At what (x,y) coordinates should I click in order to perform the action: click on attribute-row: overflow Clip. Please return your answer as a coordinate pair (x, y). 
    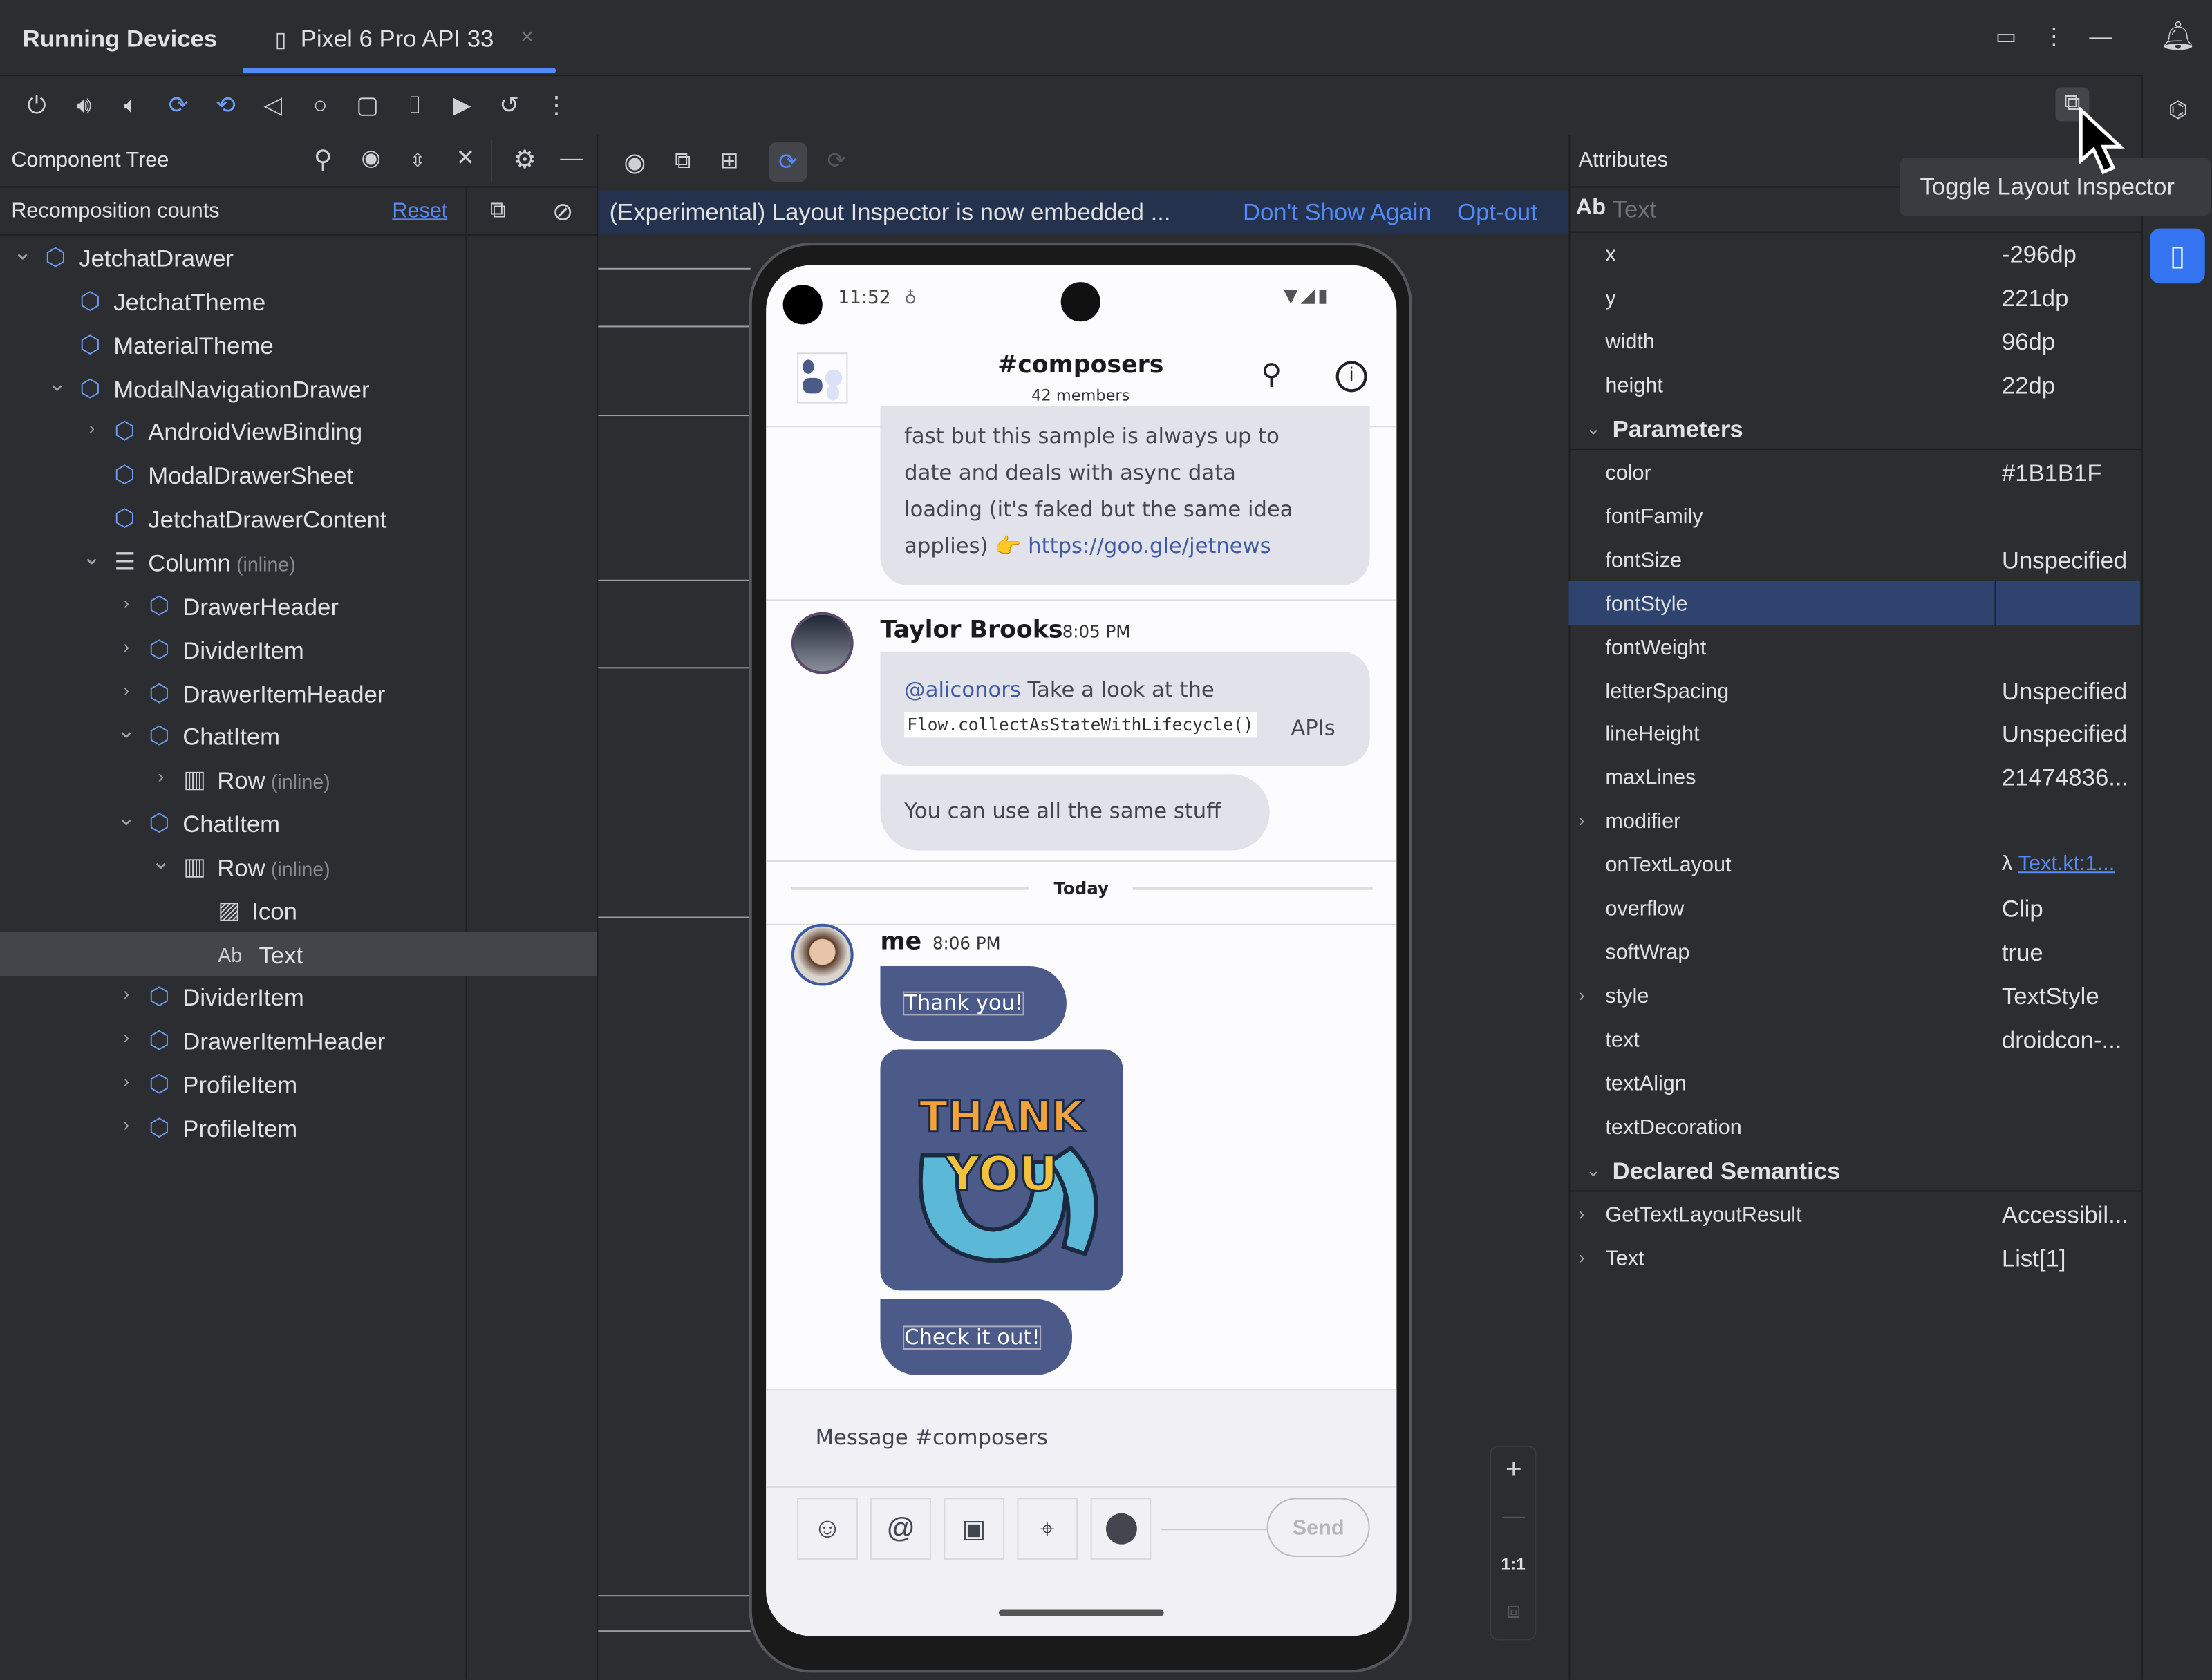
    Looking at the image, I should click on (1854, 907).